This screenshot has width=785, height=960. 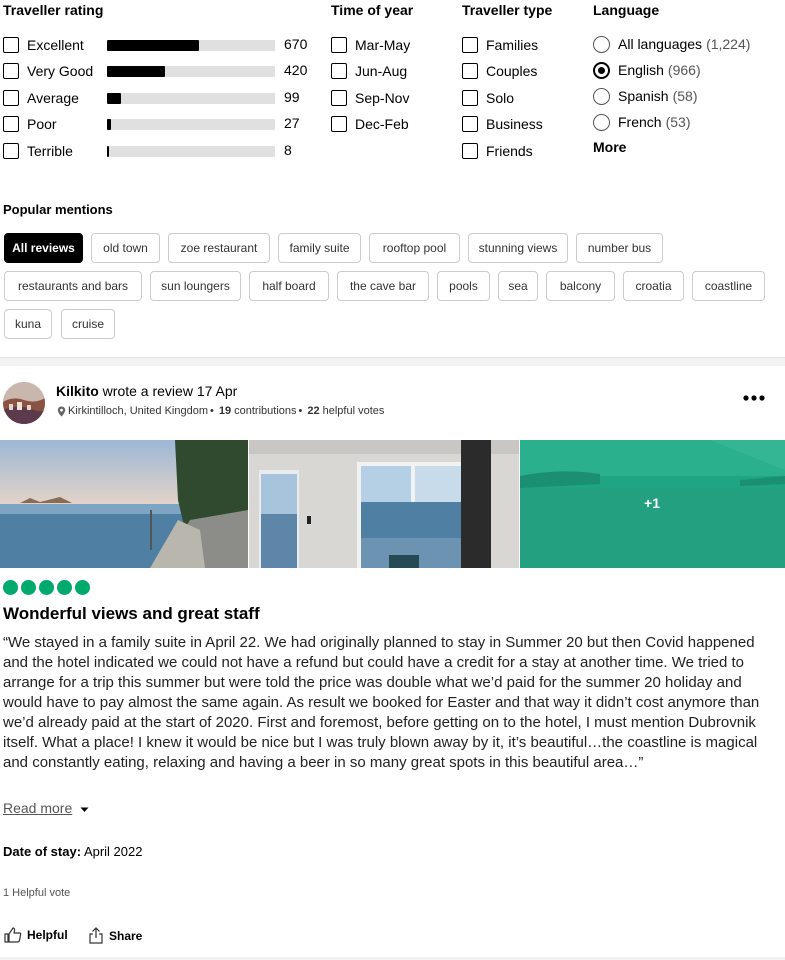 I want to click on traveller-type-filter: Traveller type, so click(x=507, y=10).